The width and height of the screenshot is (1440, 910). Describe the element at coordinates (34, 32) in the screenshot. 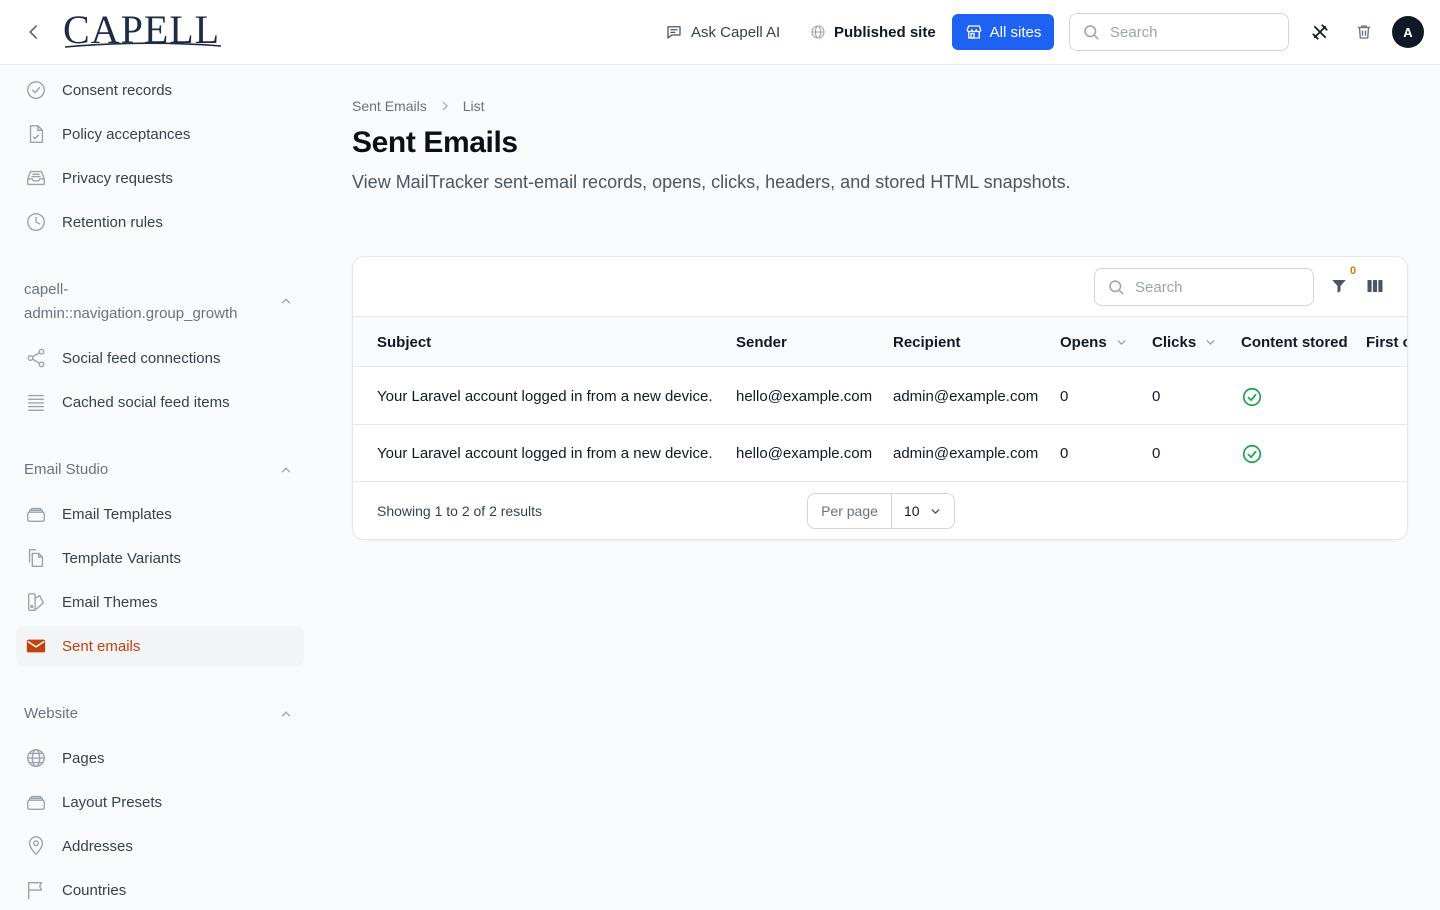

I see `back-button` at that location.